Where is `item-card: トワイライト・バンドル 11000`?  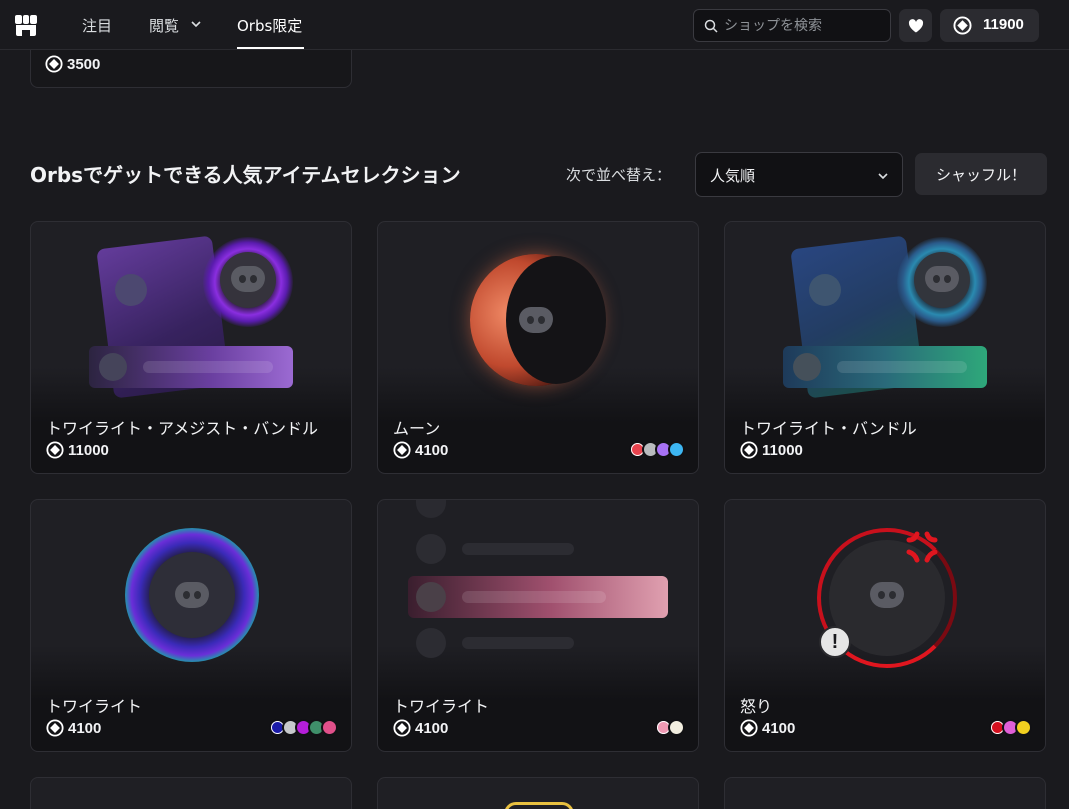 item-card: トワイライト・バンドル 11000 is located at coordinates (885, 347).